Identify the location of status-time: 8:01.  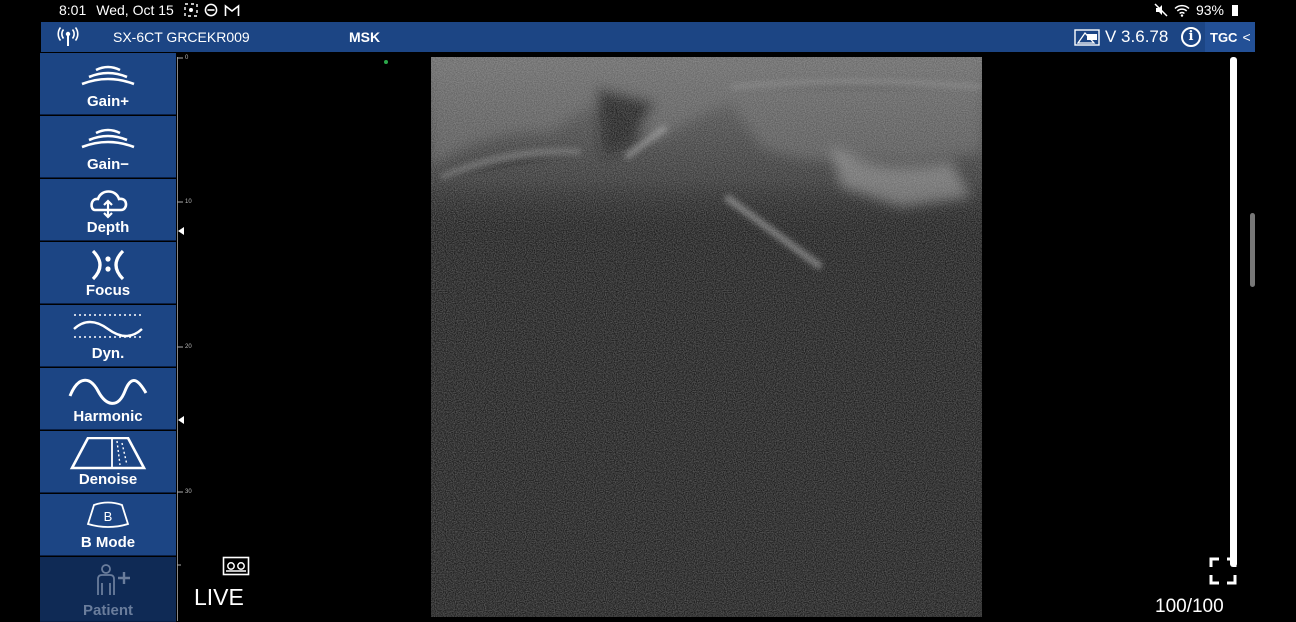
(73, 10).